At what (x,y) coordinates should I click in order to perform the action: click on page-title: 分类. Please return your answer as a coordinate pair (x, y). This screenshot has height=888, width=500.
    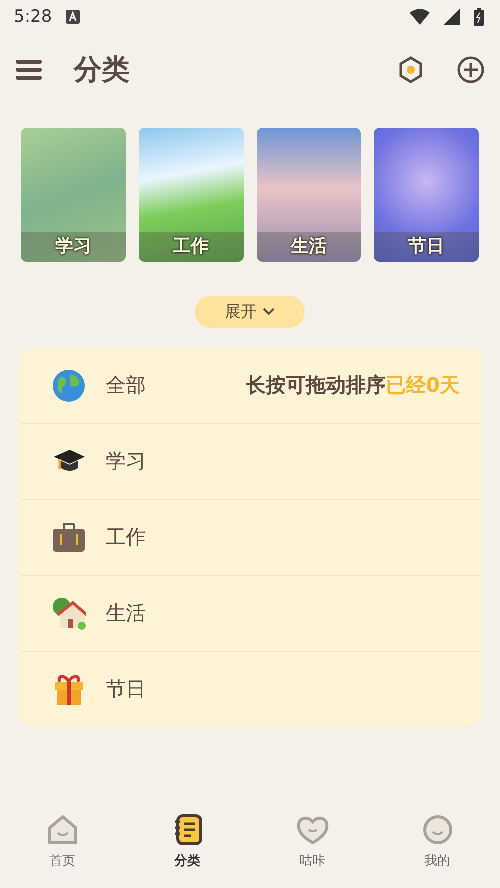
    Looking at the image, I should click on (102, 70).